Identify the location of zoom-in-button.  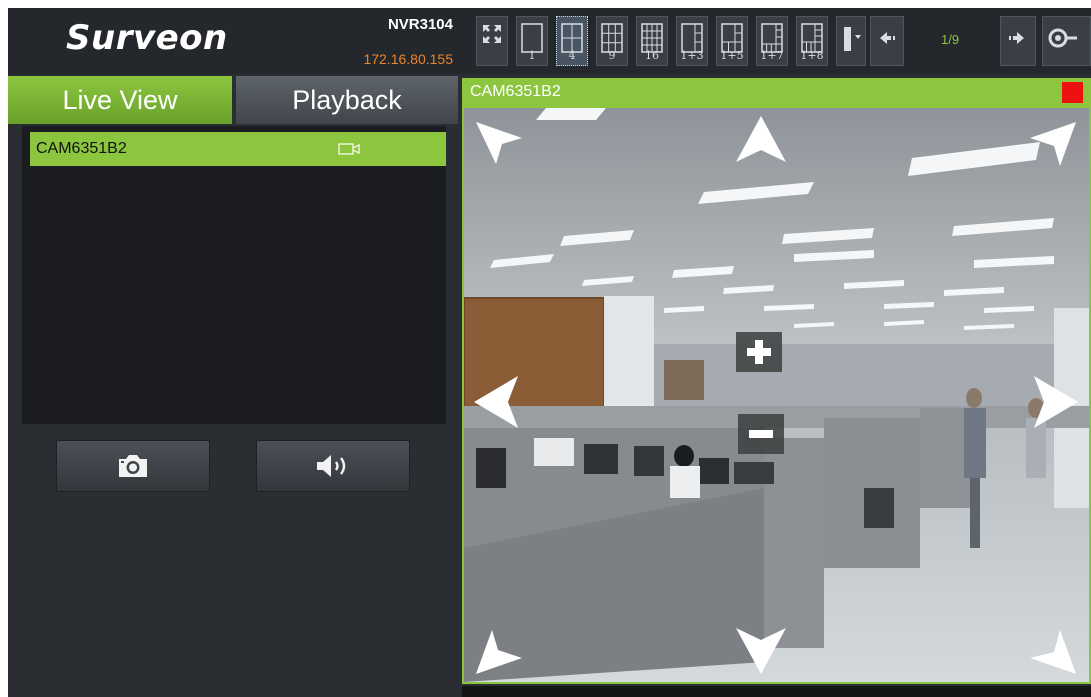
(759, 352).